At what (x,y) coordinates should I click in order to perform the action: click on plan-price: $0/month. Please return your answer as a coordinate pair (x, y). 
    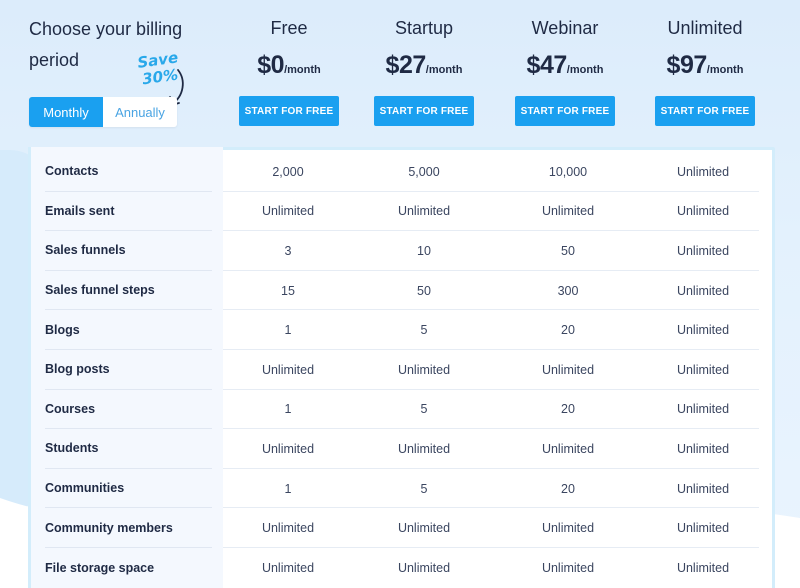
    Looking at the image, I should click on (289, 66).